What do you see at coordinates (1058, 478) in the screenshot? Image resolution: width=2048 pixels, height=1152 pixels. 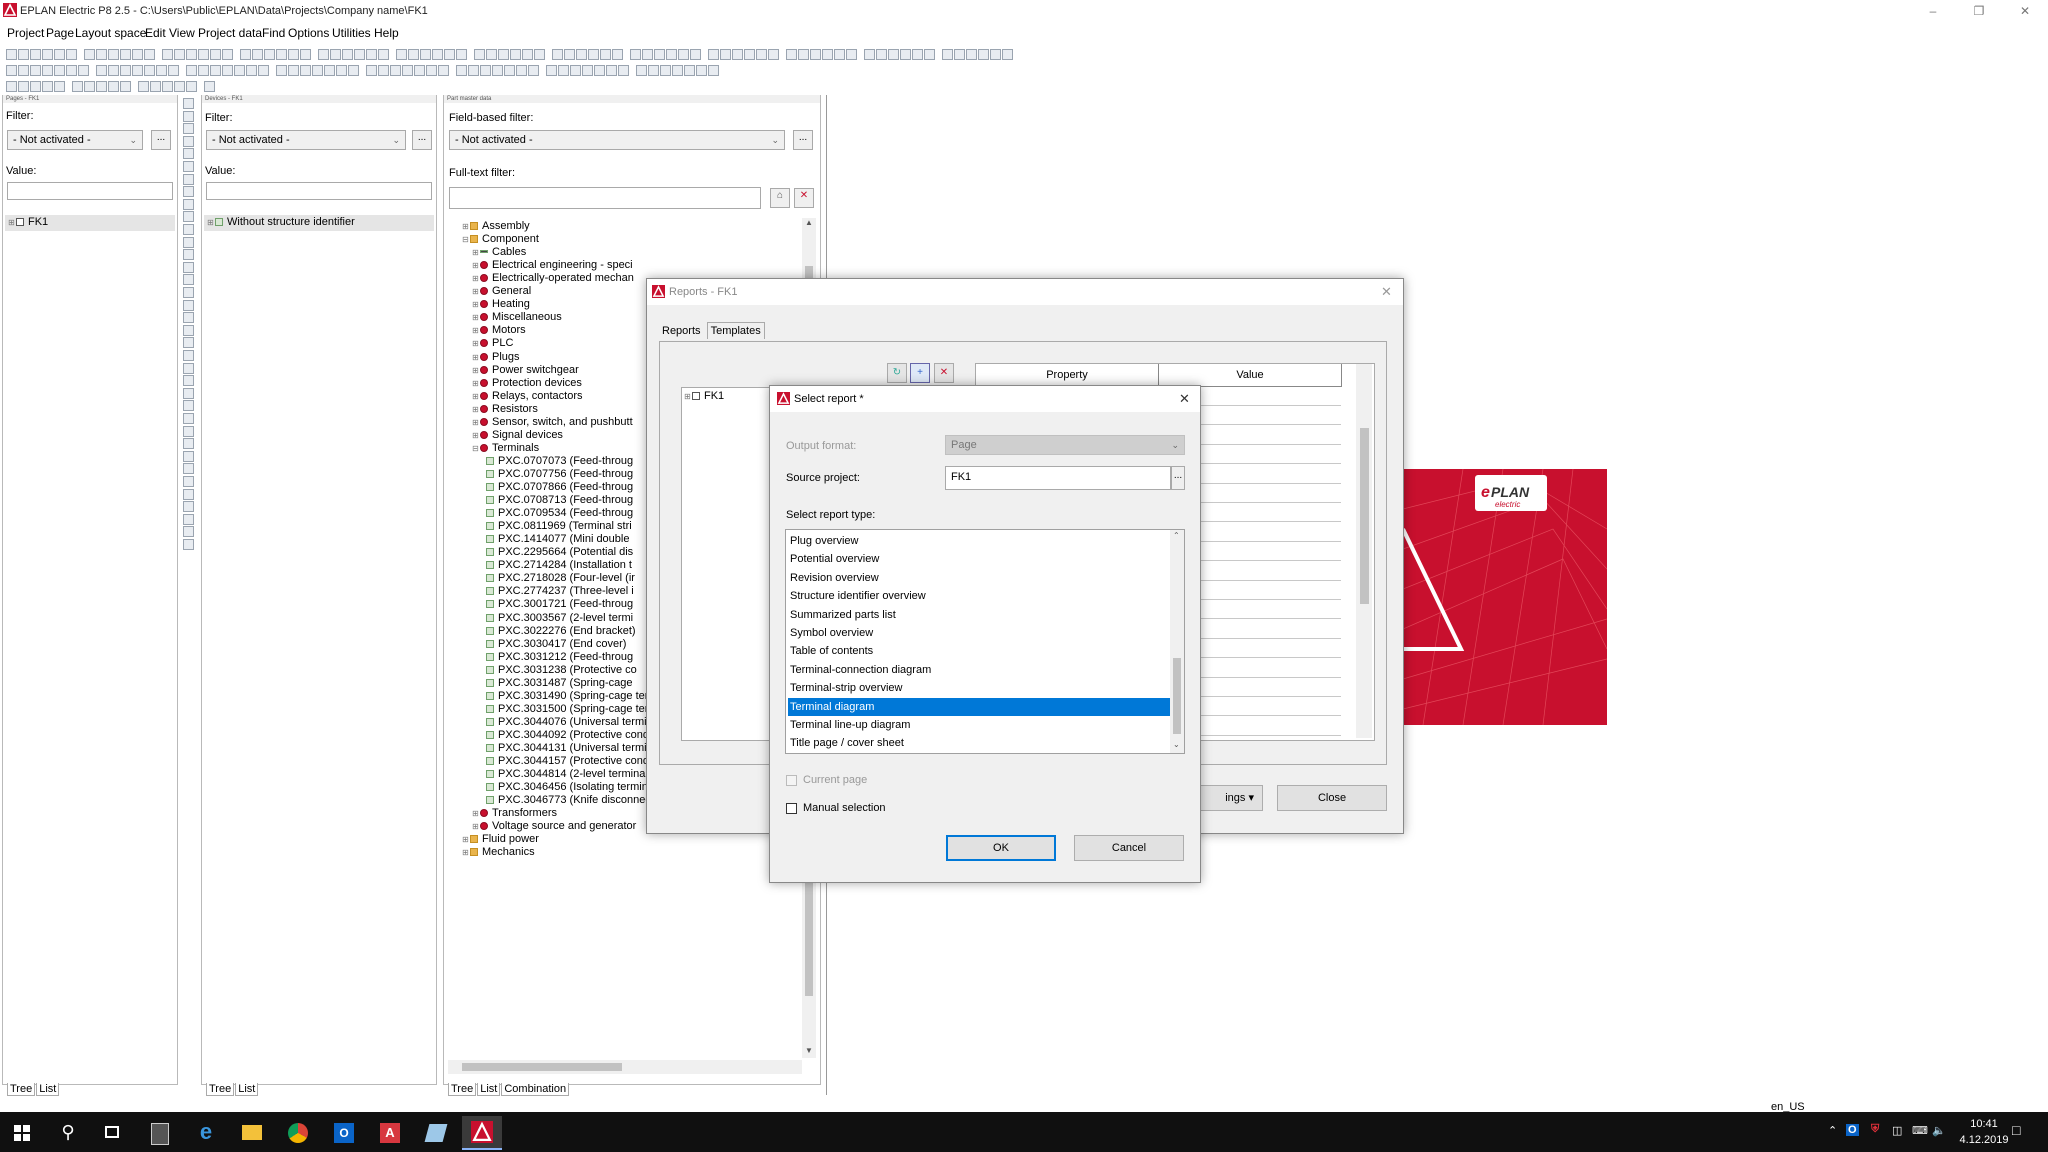 I see `source-project-input: FK1` at bounding box center [1058, 478].